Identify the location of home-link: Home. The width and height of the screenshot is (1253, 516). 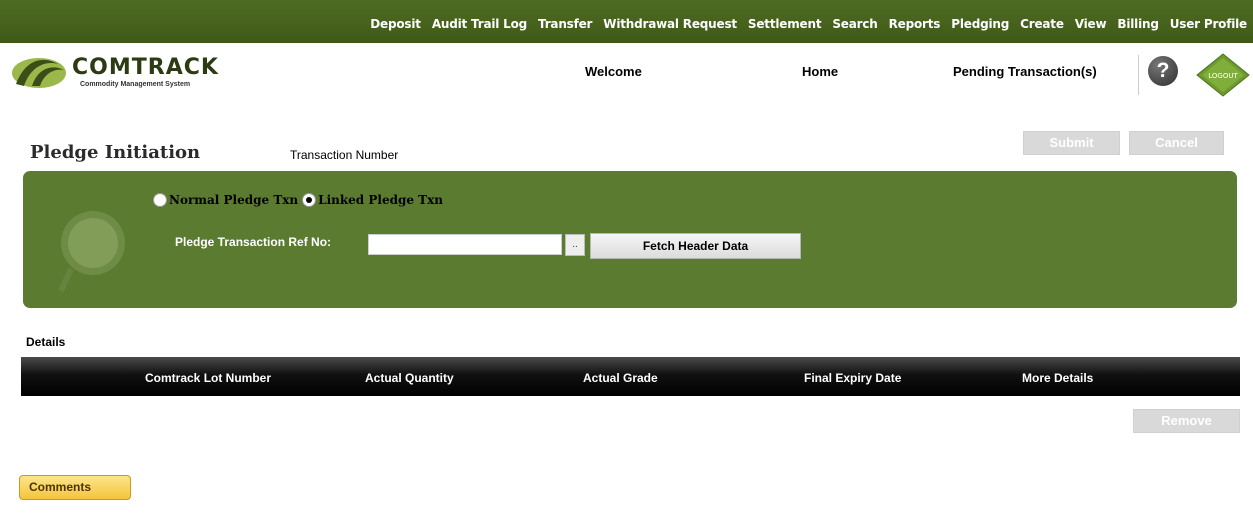
(820, 71).